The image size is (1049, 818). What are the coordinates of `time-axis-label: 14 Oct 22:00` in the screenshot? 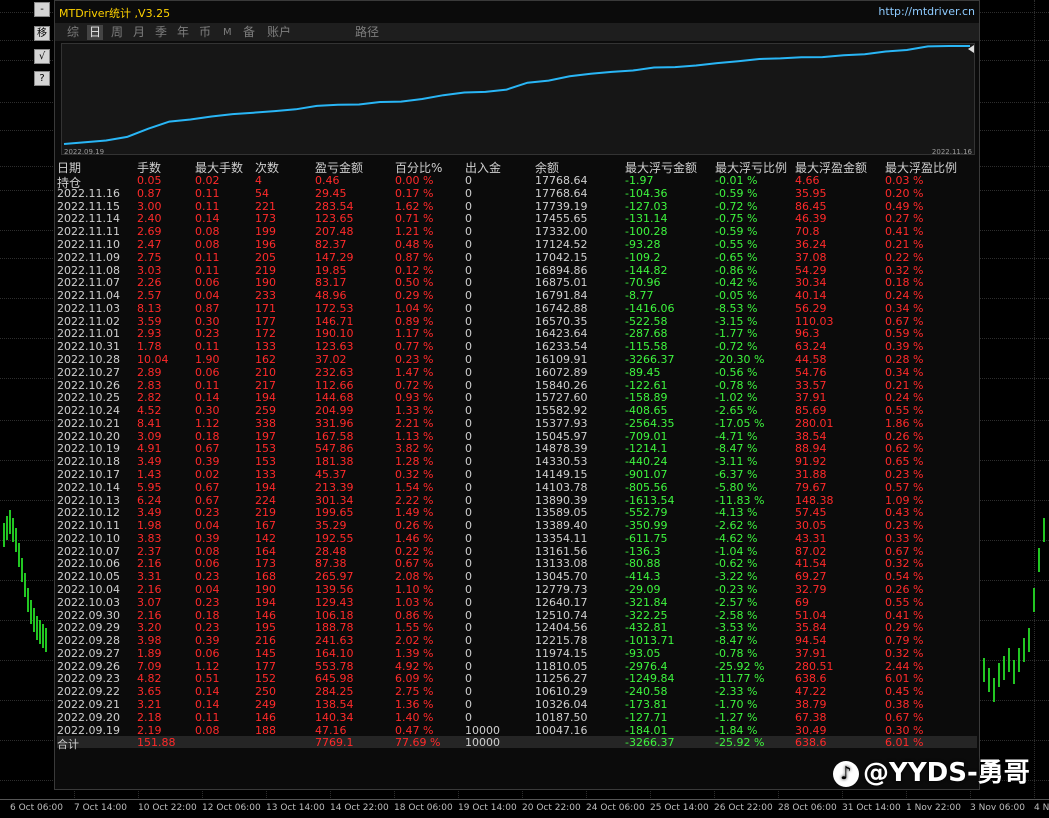 It's located at (359, 808).